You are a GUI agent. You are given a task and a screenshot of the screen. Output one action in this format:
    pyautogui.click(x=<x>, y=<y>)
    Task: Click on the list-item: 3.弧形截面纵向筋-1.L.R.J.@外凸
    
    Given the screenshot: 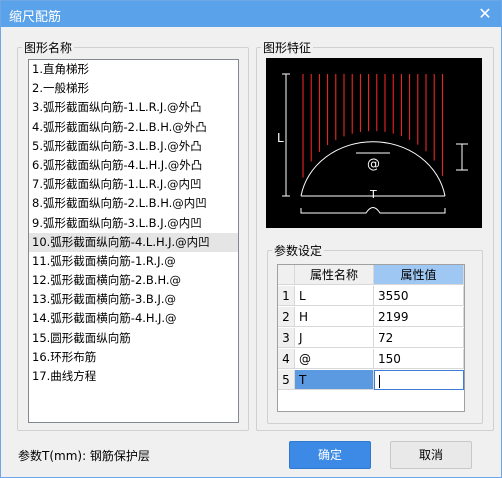 What is the action you would take?
    pyautogui.click(x=133, y=107)
    